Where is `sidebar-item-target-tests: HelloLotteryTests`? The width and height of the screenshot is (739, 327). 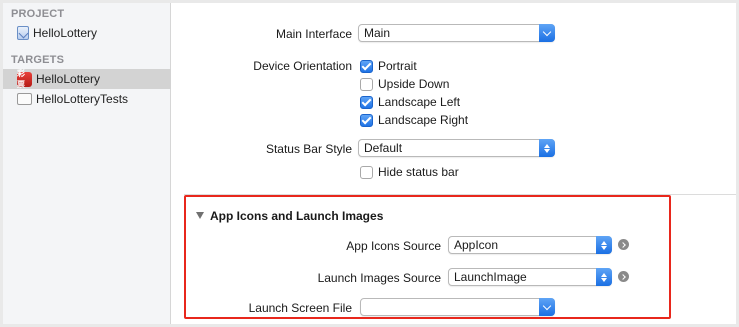 sidebar-item-target-tests: HelloLotteryTests is located at coordinates (87, 99).